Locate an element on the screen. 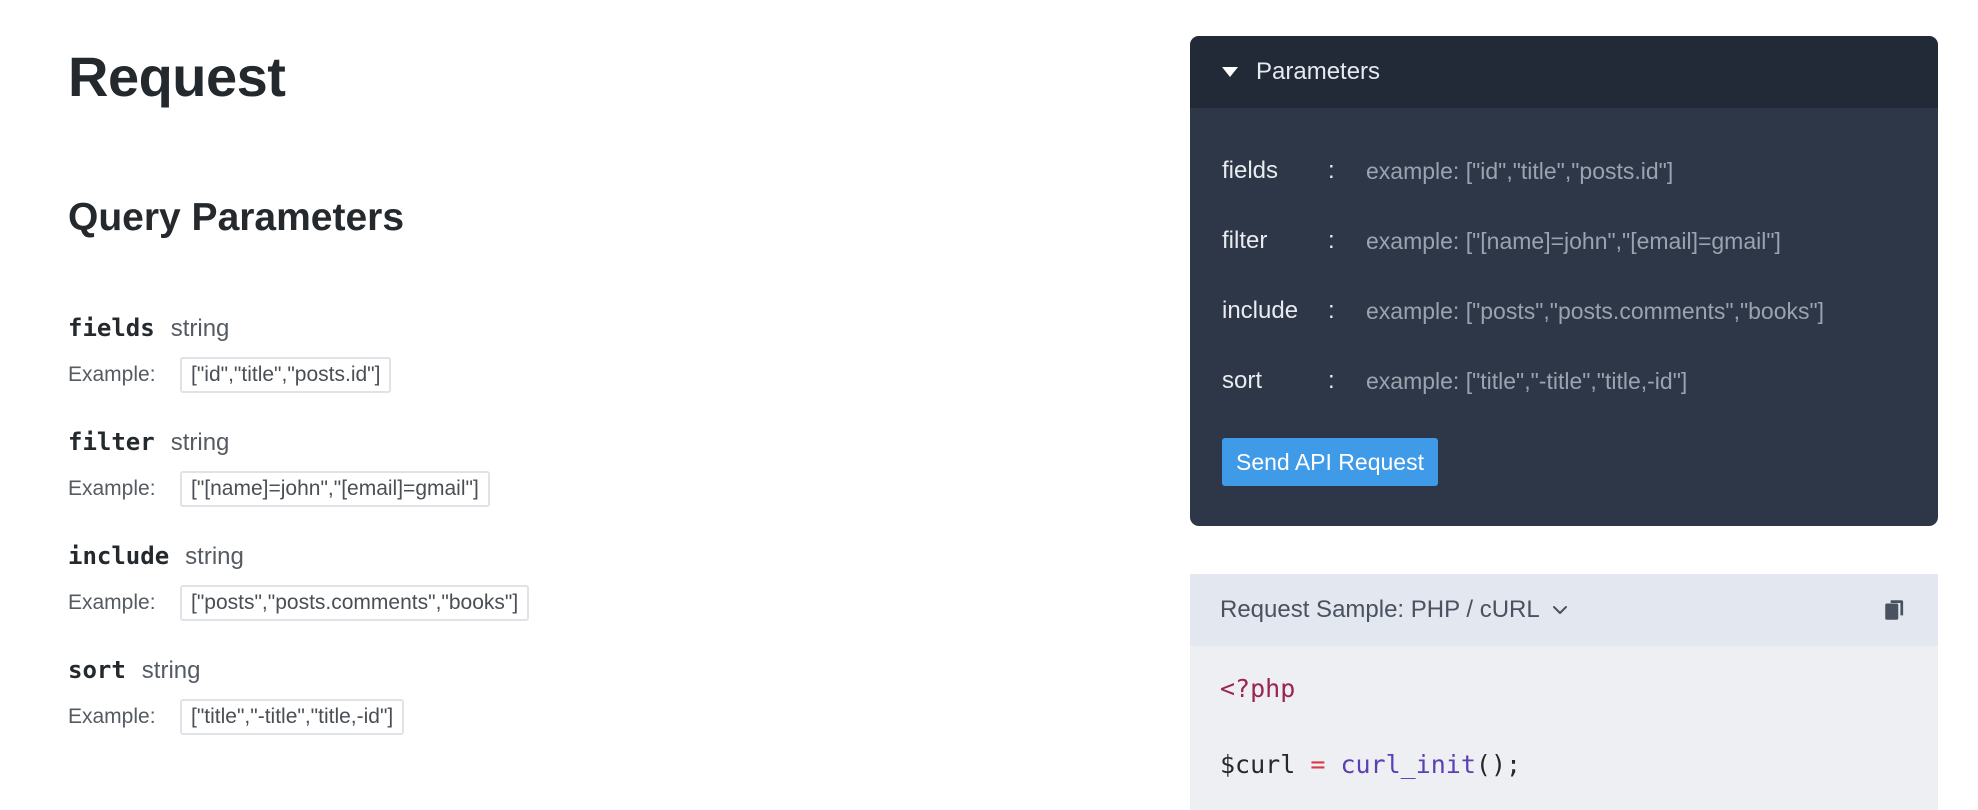  code-token: curl_init is located at coordinates (1408, 764).